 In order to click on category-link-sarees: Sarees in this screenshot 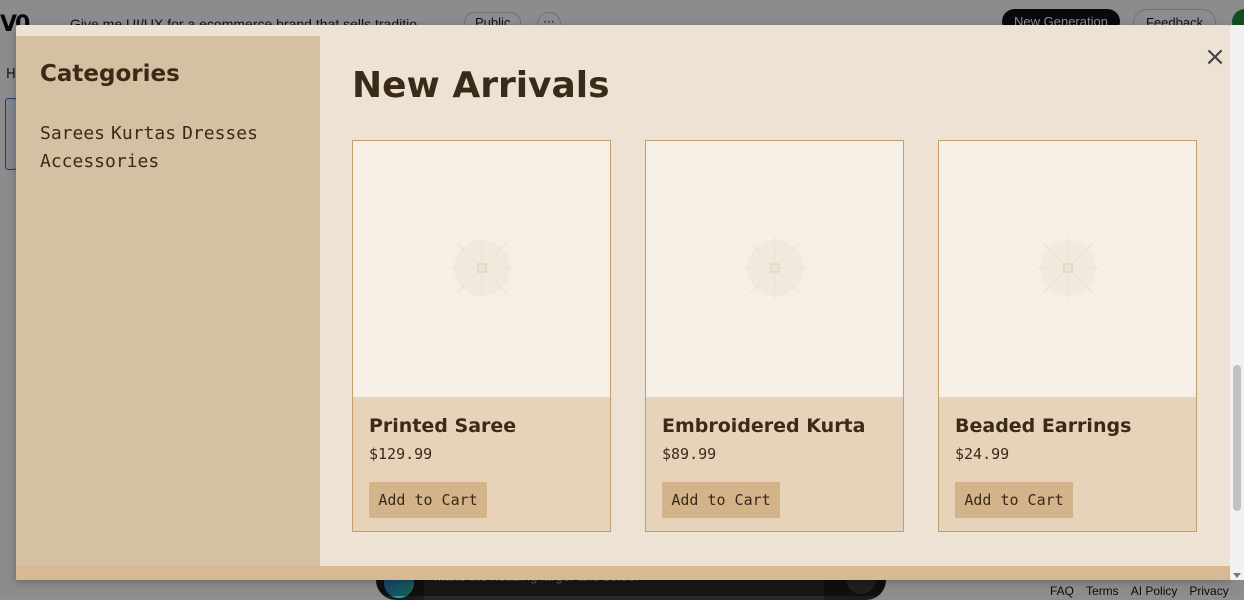, I will do `click(72, 133)`.